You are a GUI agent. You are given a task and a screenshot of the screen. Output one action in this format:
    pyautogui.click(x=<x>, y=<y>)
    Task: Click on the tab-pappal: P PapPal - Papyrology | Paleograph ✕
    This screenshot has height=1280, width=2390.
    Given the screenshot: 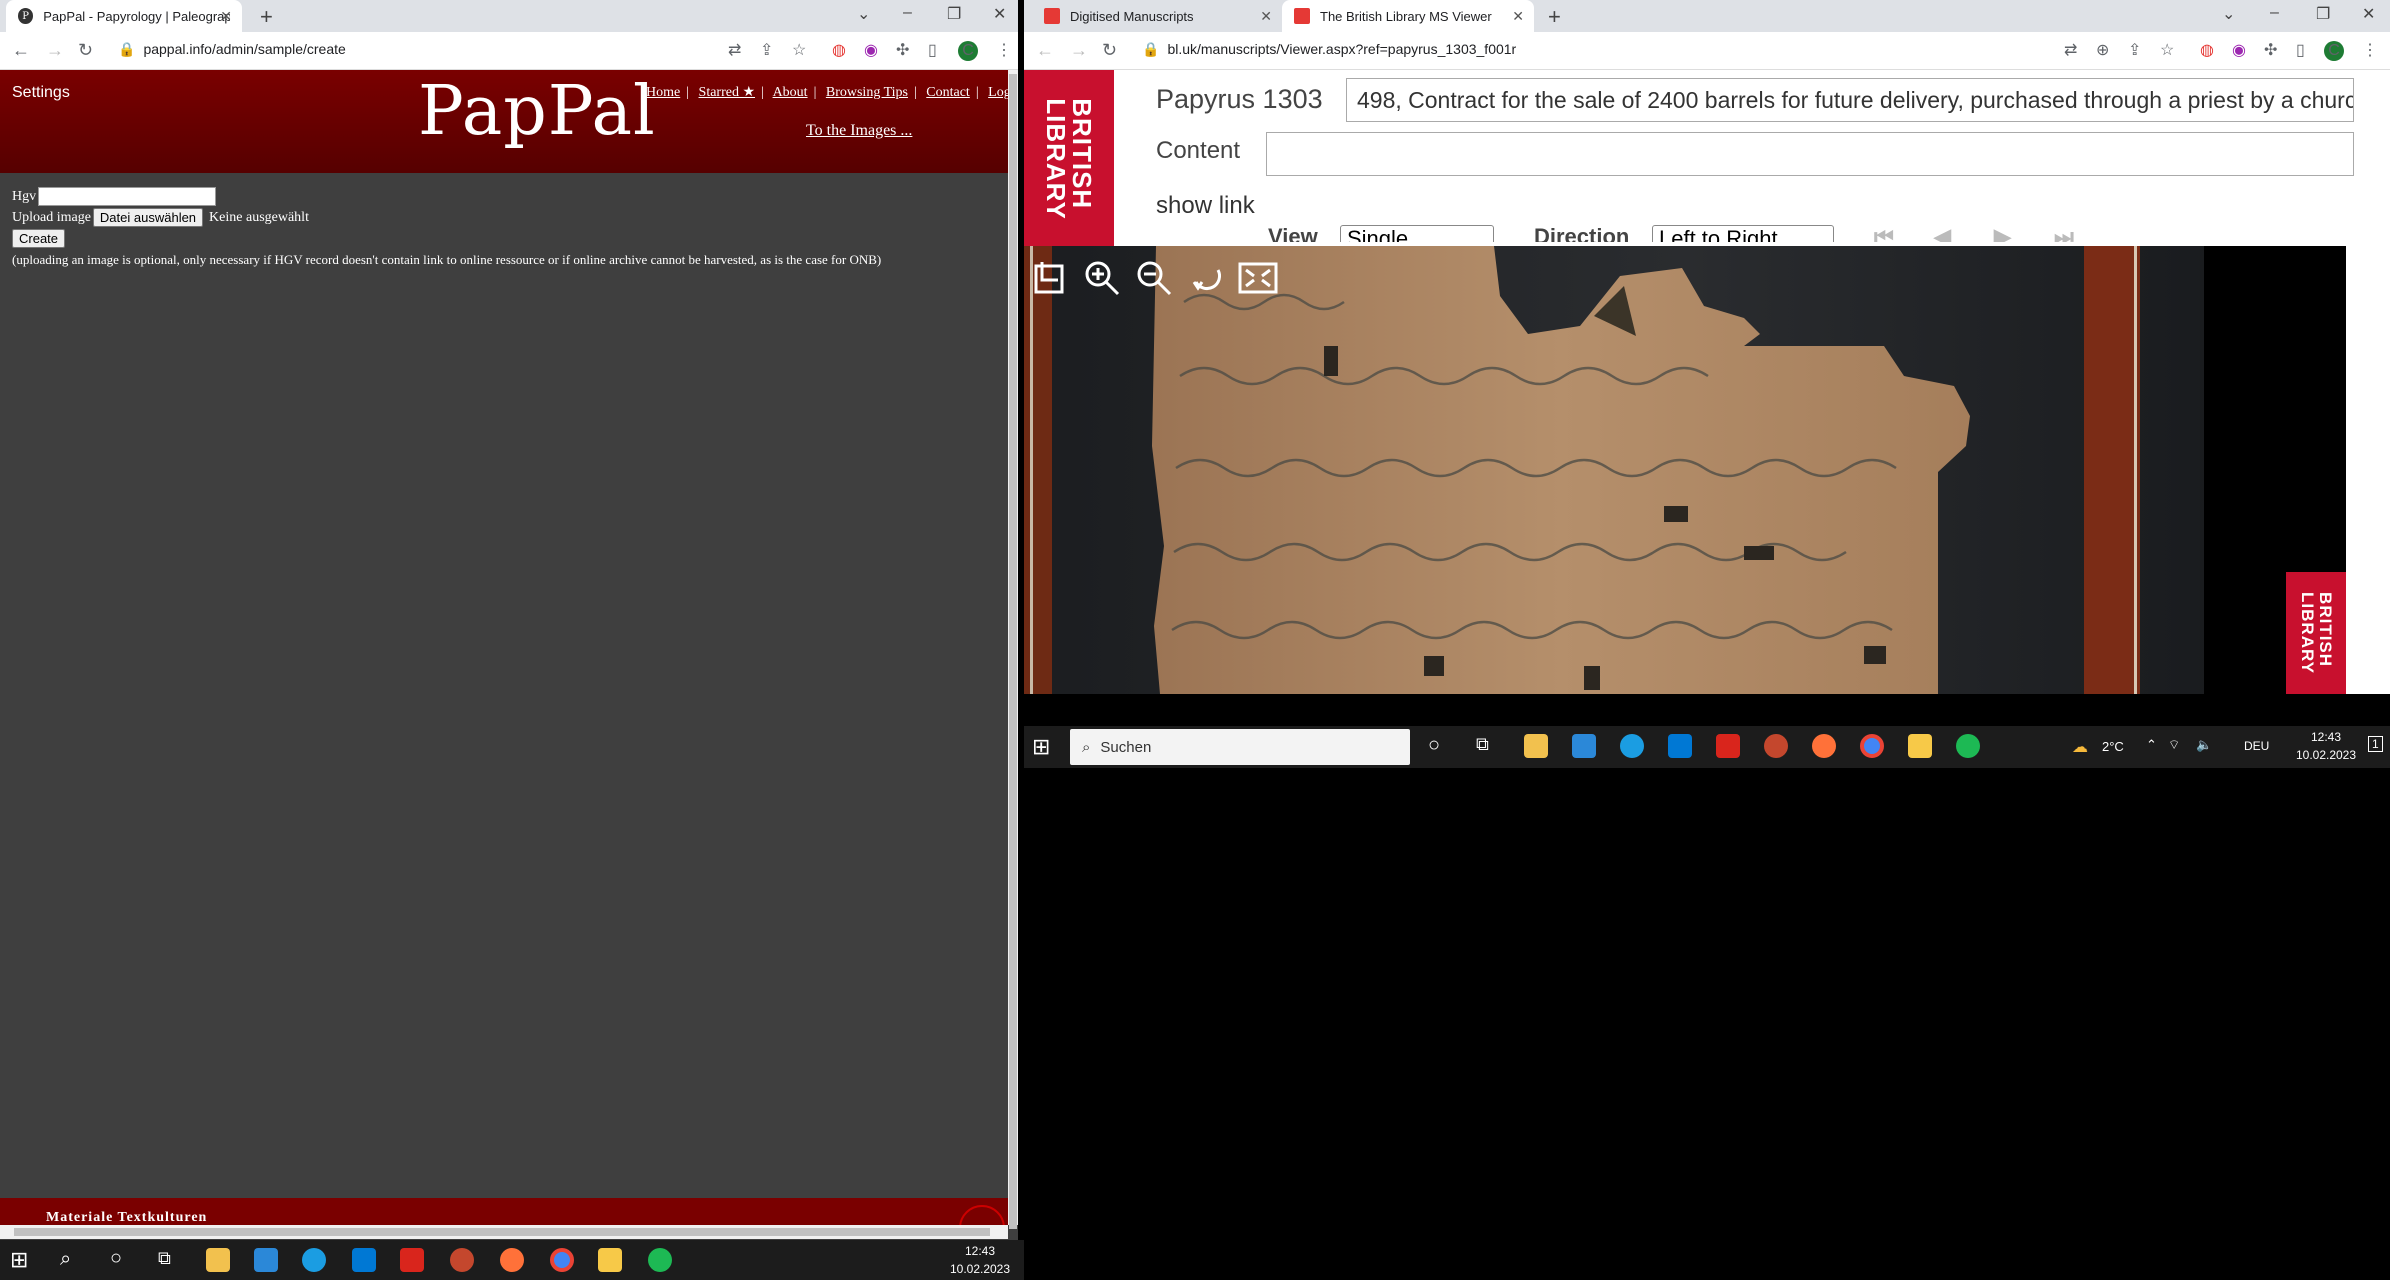 What is the action you would take?
    pyautogui.click(x=124, y=16)
    